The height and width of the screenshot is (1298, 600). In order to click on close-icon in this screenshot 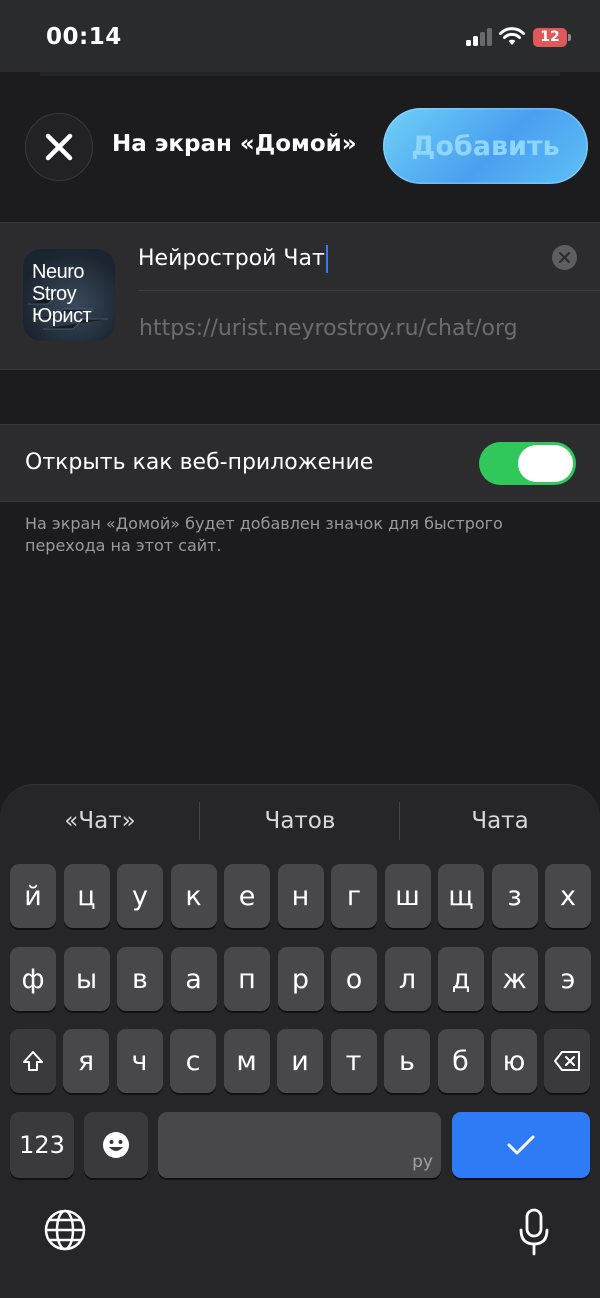, I will do `click(59, 147)`.